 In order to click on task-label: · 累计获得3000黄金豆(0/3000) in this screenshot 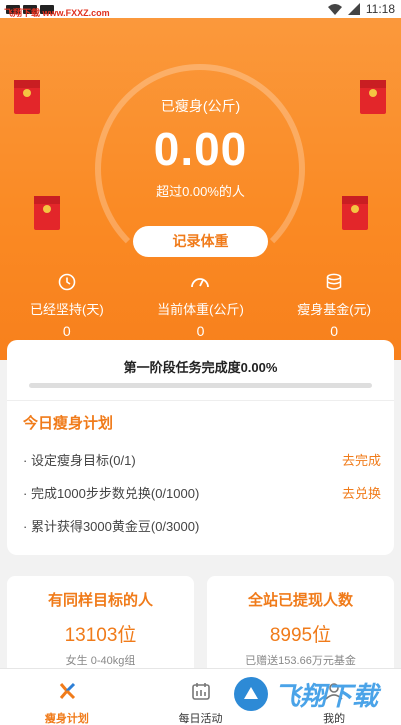, I will do `click(111, 526)`.